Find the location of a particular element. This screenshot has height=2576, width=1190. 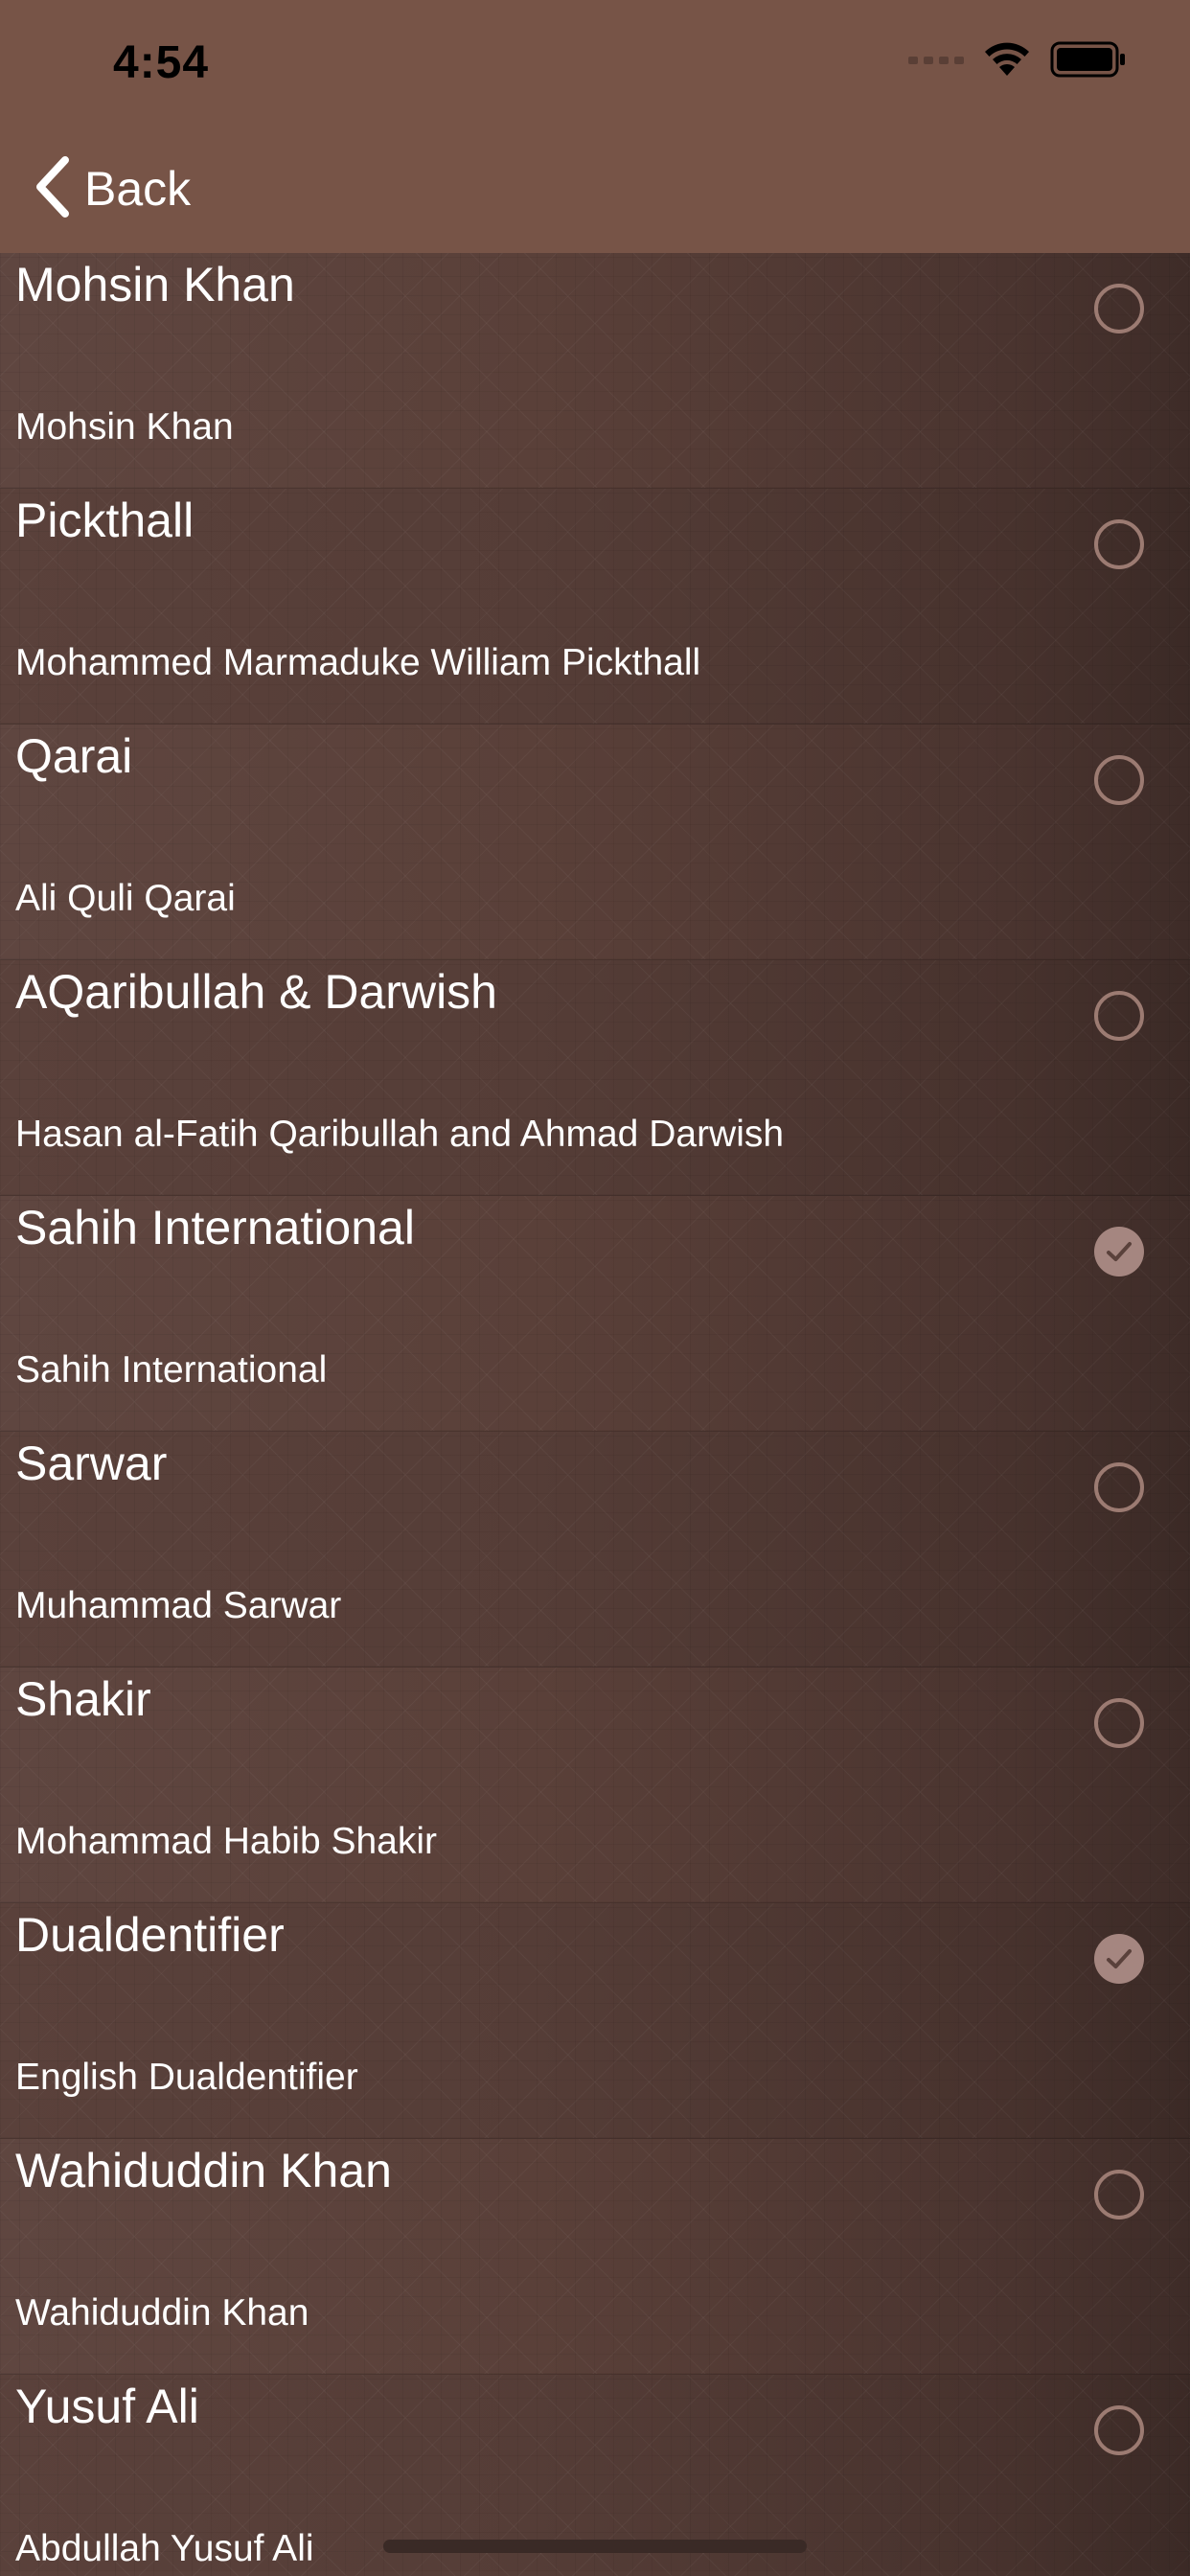

home-indicator is located at coordinates (595, 2546).